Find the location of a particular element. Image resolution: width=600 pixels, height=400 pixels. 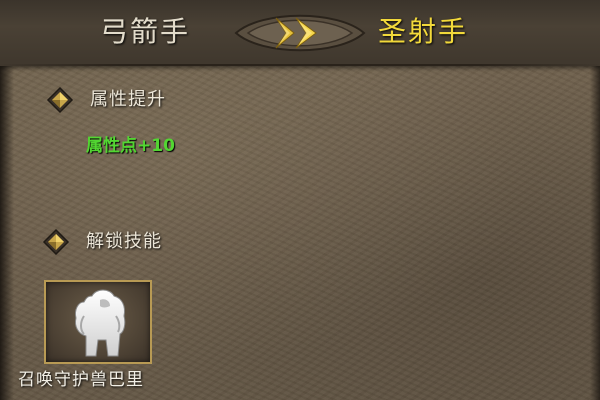

attribute-points-bonus: 属性点+10 is located at coordinates (130, 146).